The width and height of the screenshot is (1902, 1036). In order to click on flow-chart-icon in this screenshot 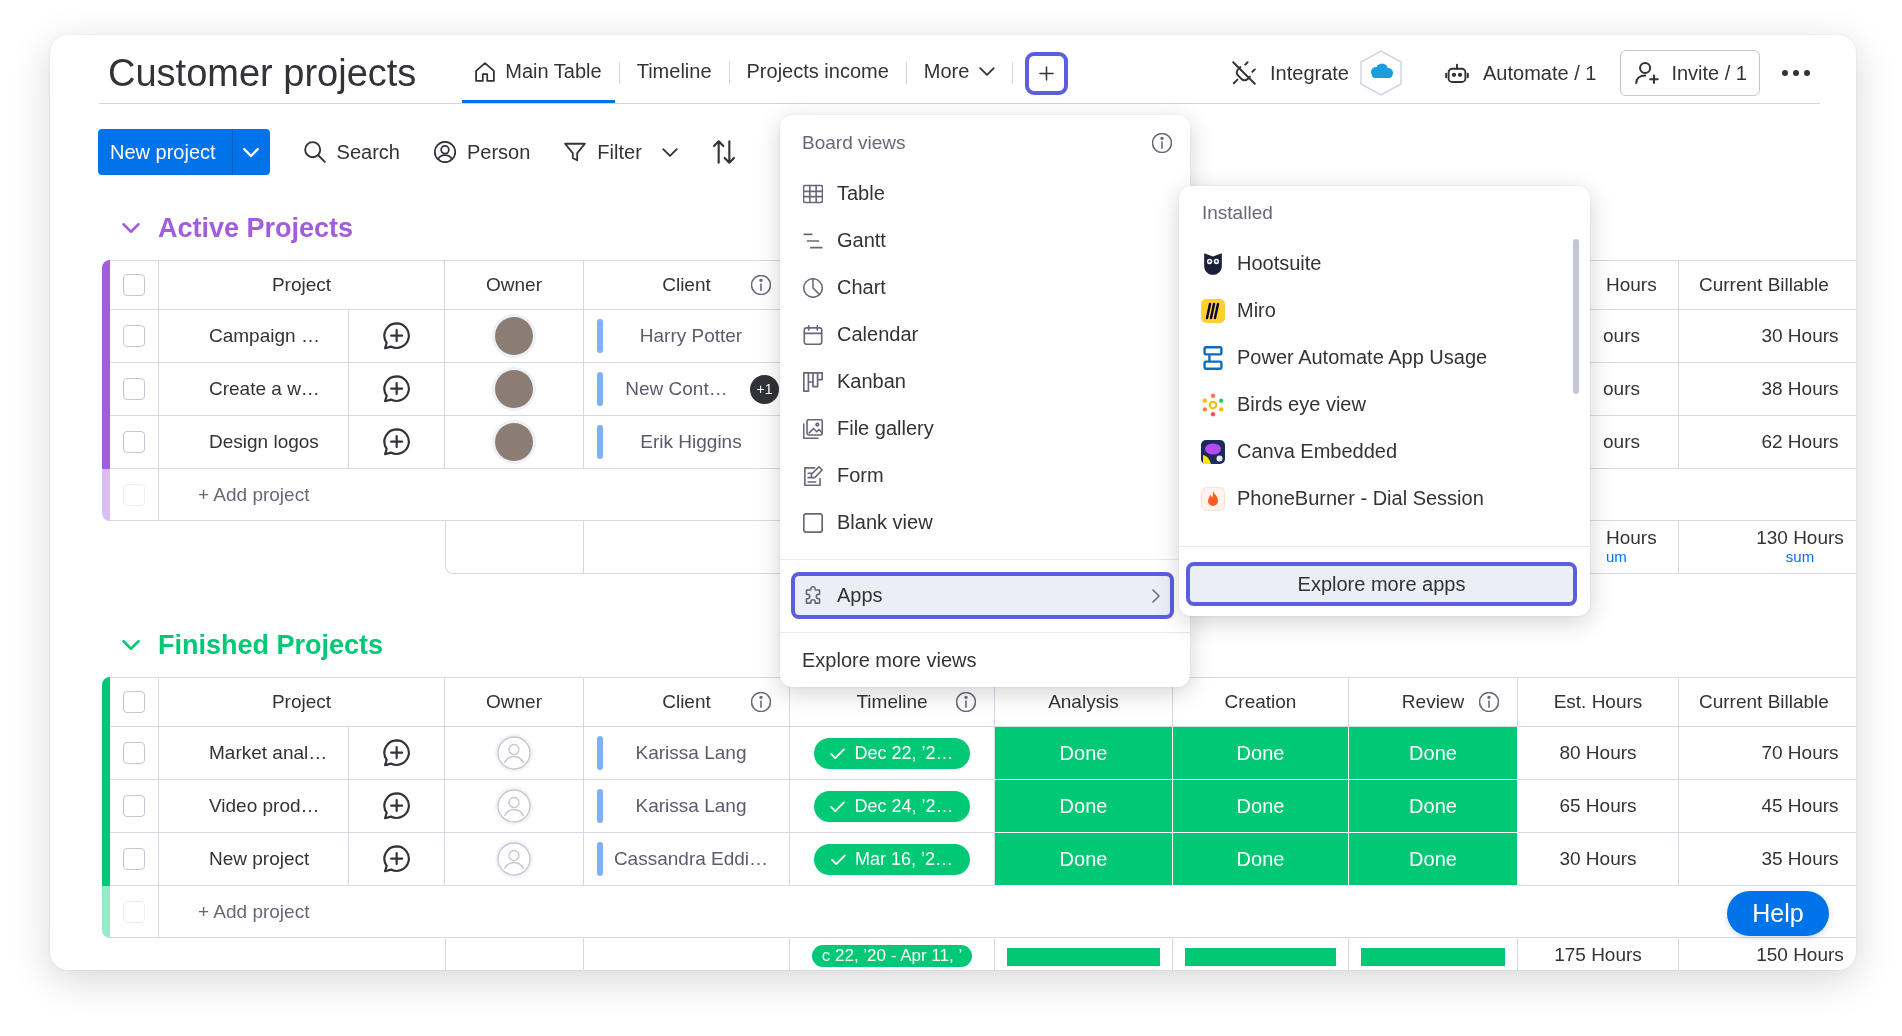, I will do `click(1213, 357)`.